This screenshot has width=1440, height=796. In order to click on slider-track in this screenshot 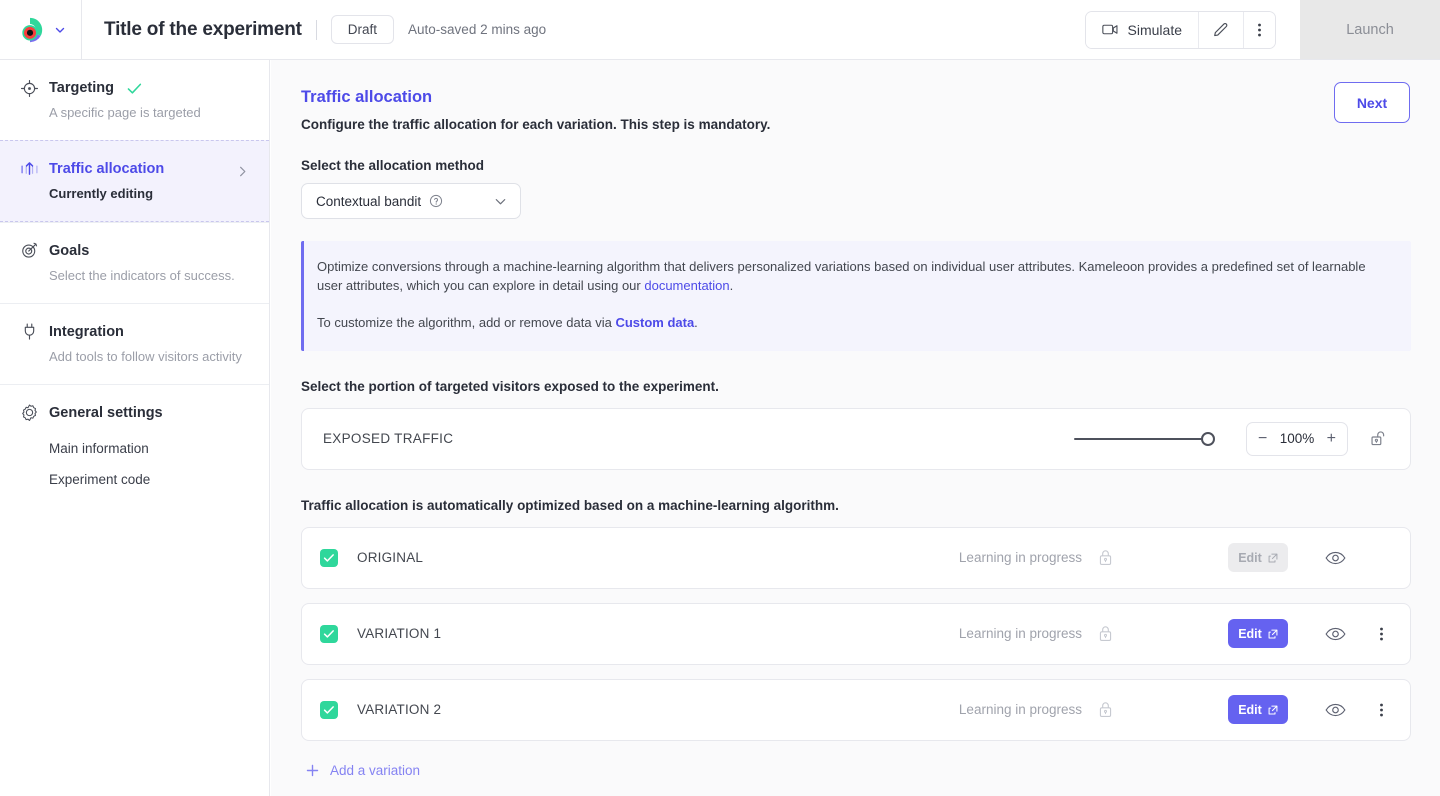, I will do `click(1144, 438)`.